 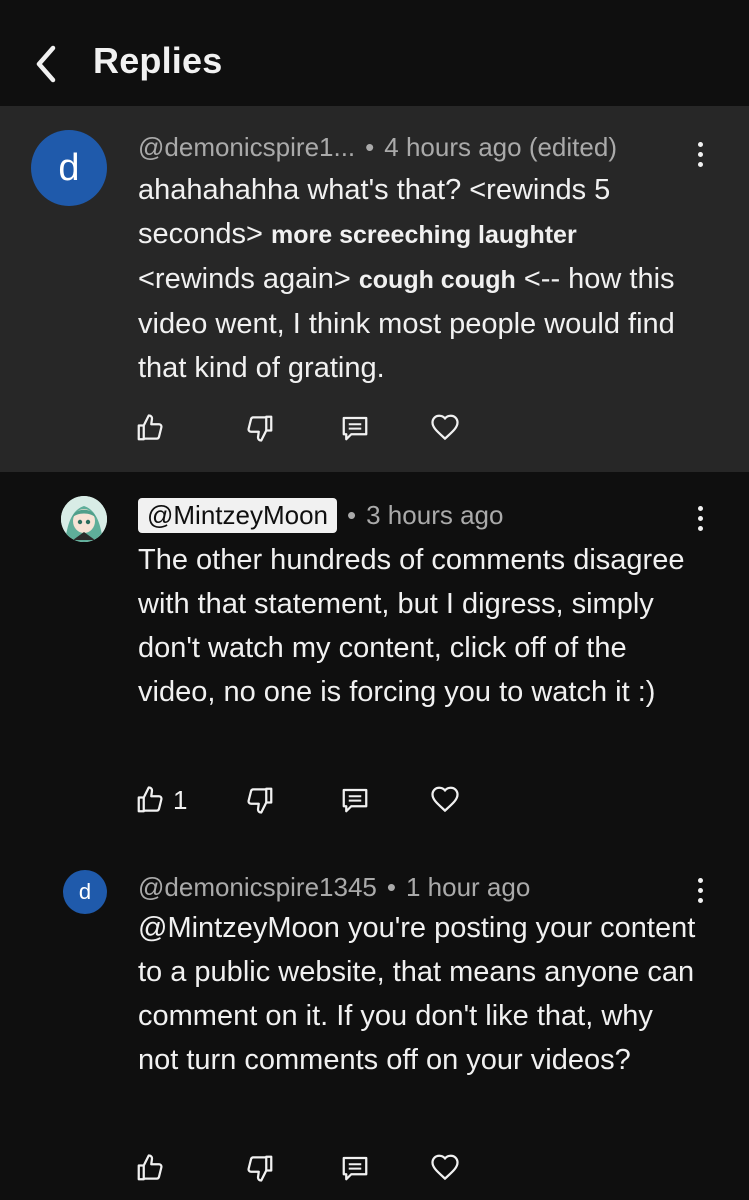 I want to click on header: Replies, so click(x=374, y=53).